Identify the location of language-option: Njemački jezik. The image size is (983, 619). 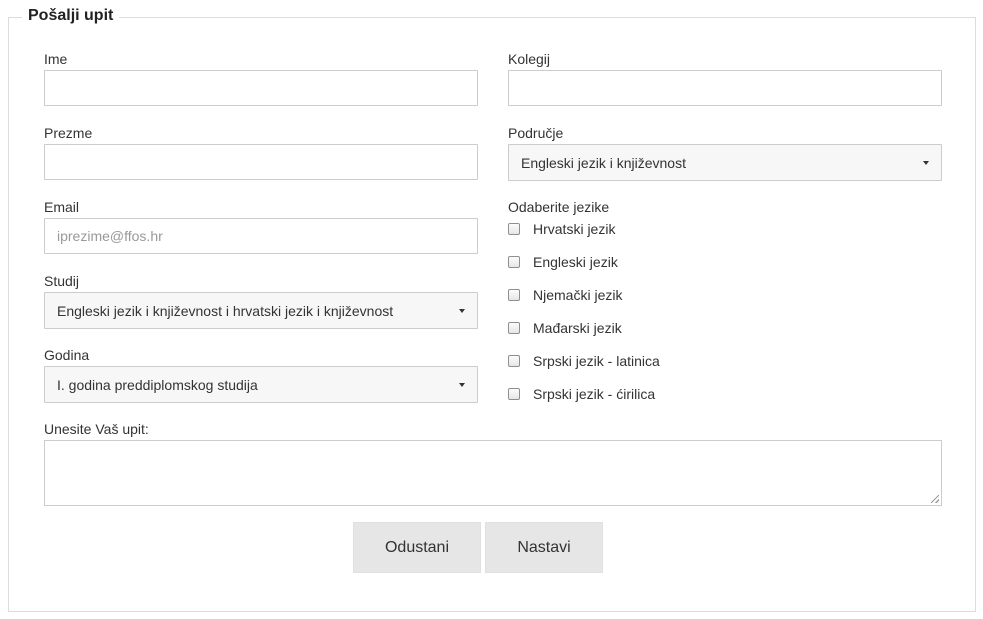
(565, 295).